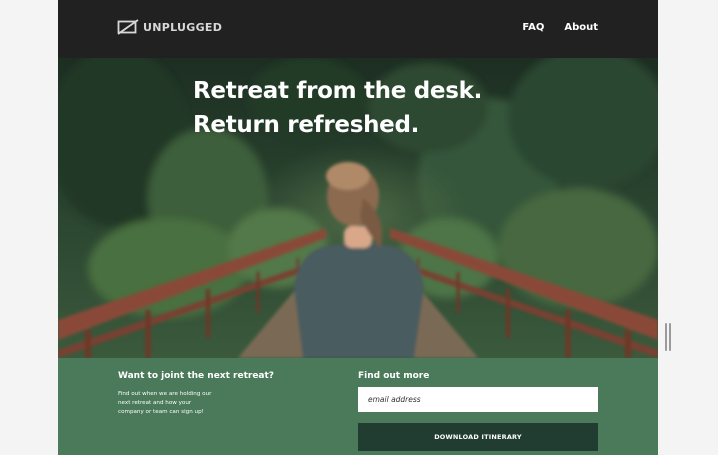  I want to click on side-panel, so click(688, 227).